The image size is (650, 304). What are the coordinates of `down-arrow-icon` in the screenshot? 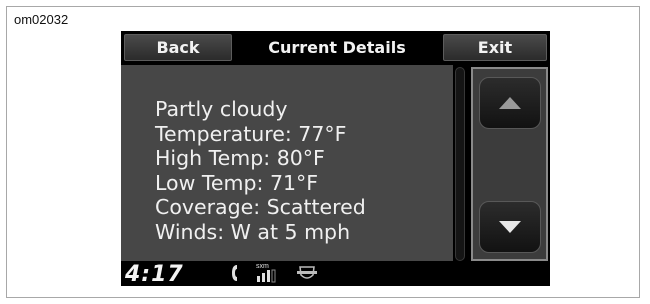 It's located at (510, 227).